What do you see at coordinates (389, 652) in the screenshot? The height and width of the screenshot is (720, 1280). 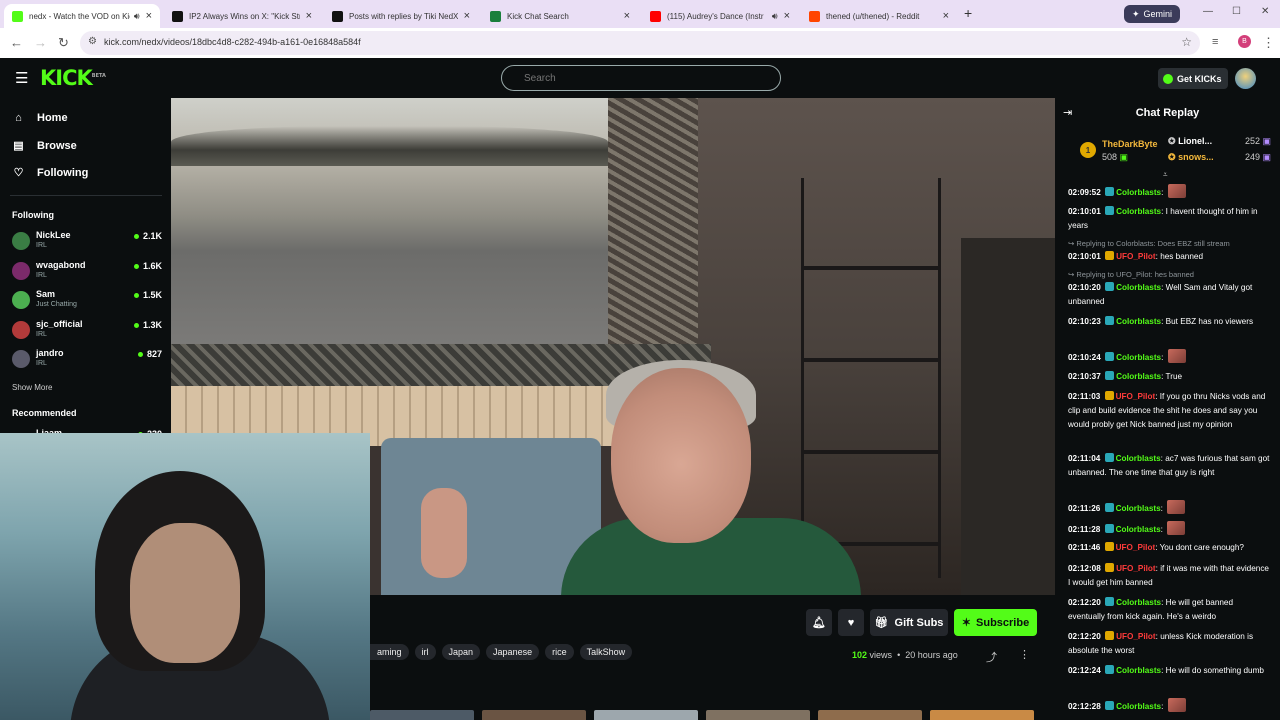 I see `tag-chip: aming` at bounding box center [389, 652].